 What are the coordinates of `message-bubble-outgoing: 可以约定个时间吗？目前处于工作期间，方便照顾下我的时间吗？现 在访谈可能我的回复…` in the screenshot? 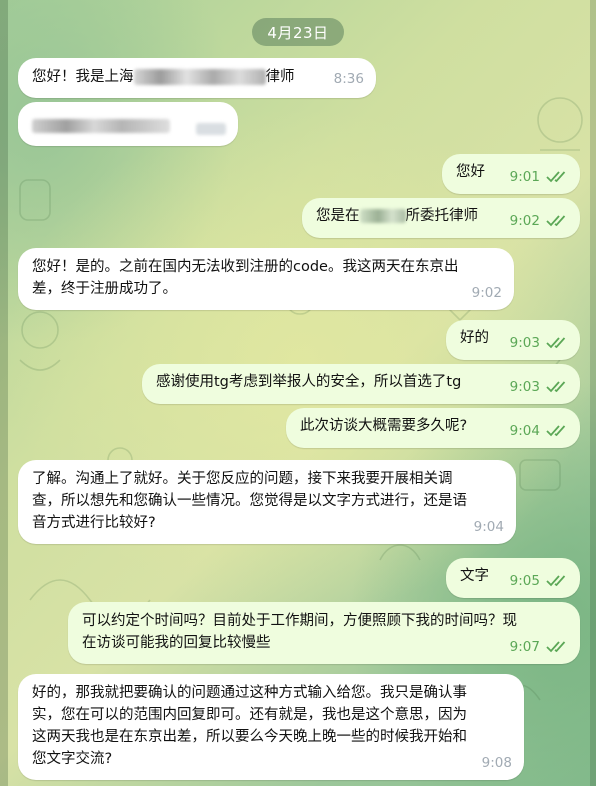 It's located at (324, 633).